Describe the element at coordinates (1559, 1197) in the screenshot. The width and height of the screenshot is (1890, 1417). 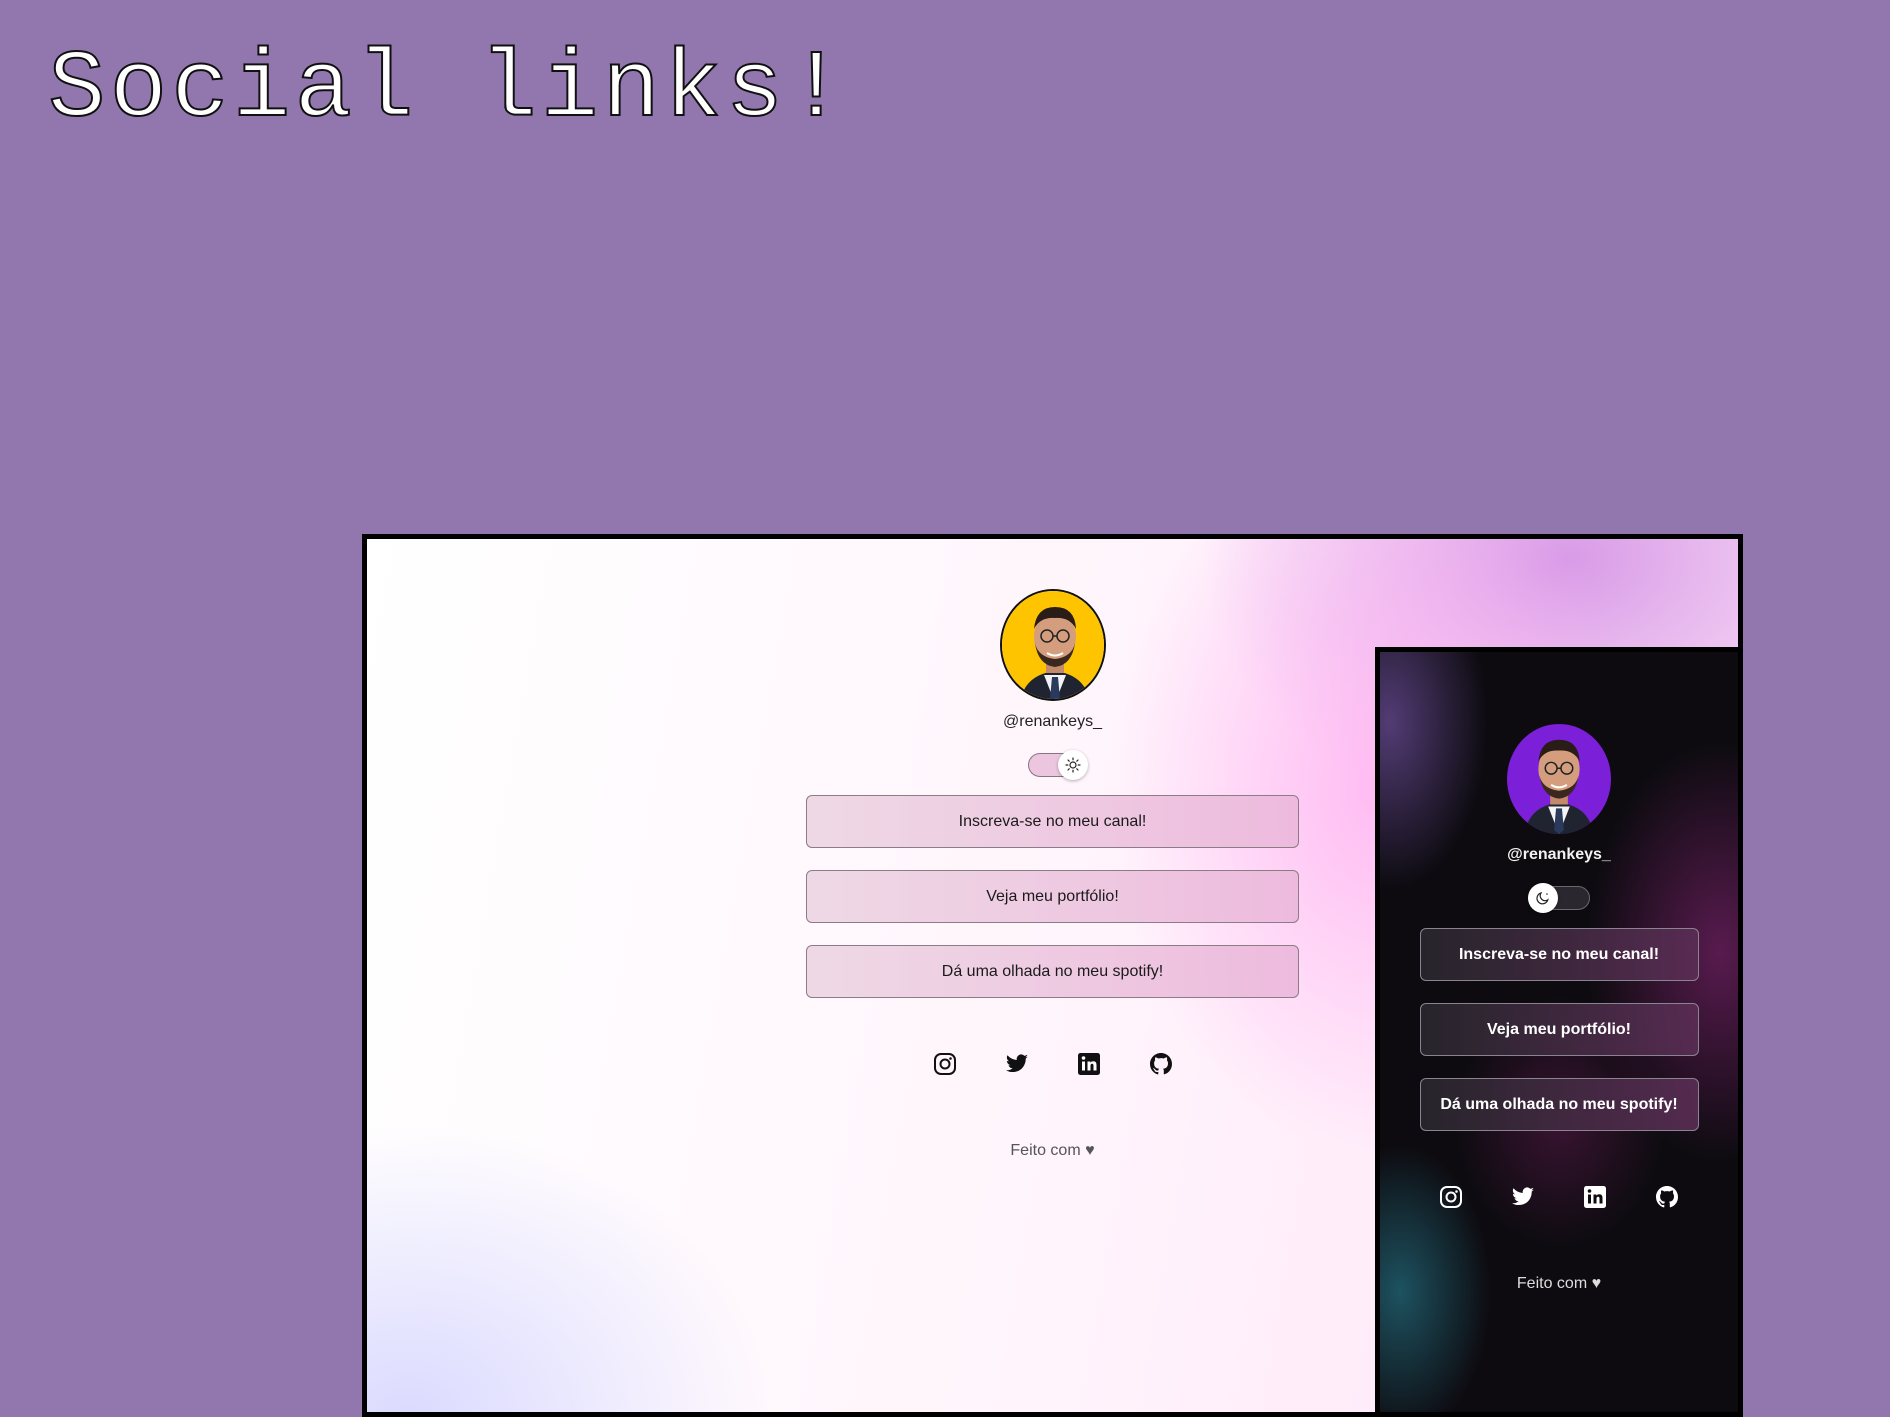
I see `social-links` at that location.